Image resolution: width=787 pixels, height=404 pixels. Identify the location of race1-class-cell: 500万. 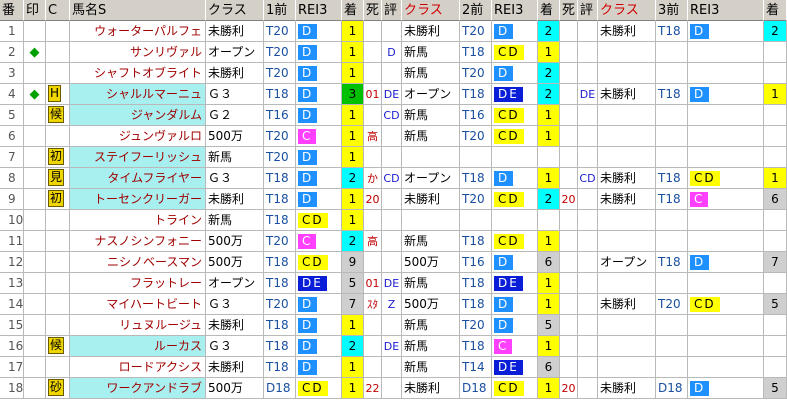
(235, 241).